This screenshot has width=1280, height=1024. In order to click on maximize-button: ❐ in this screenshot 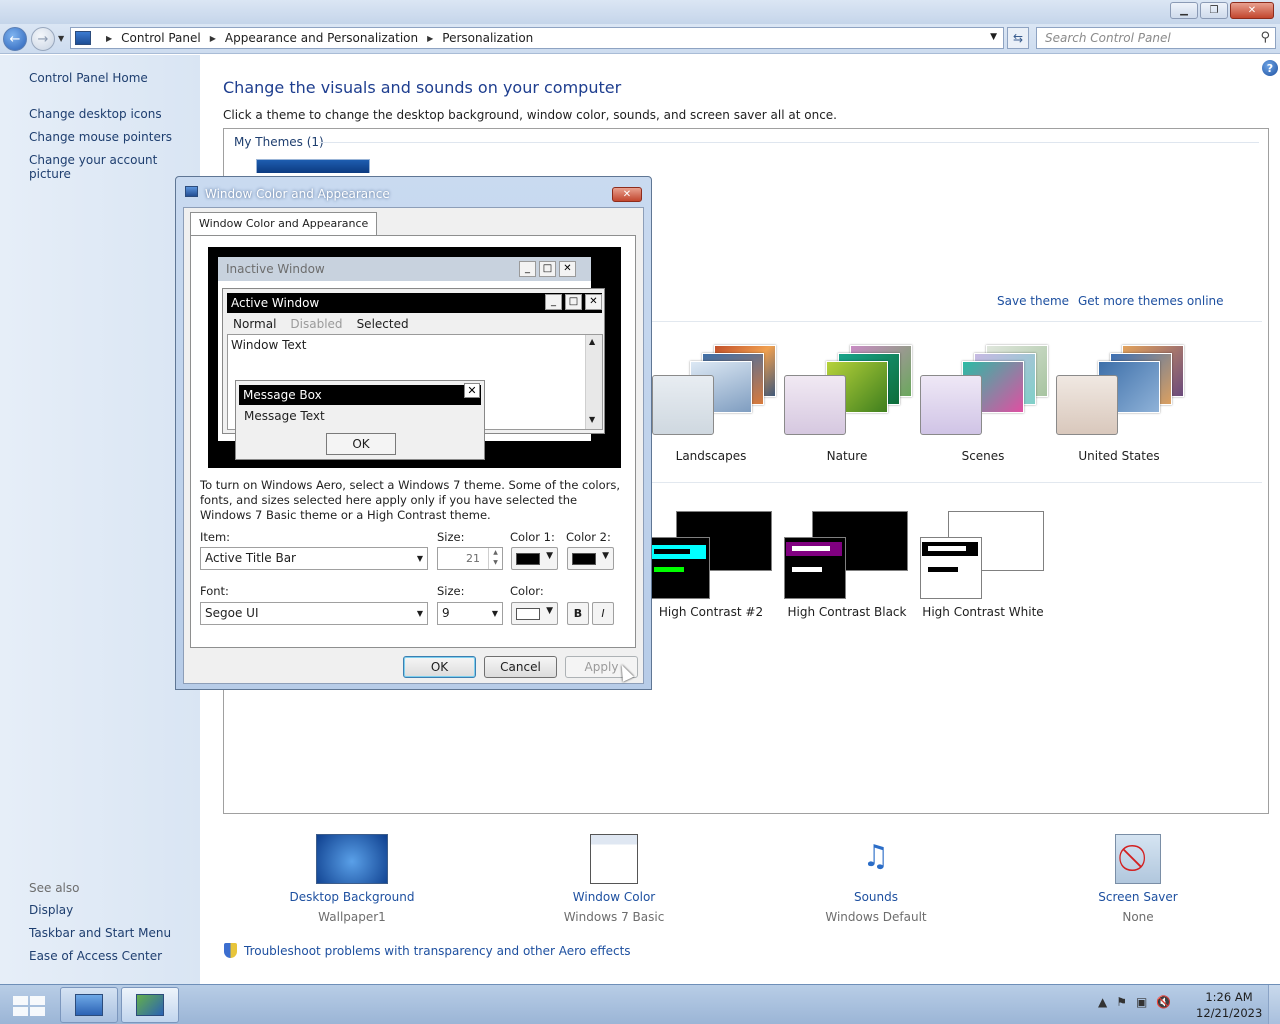, I will do `click(1214, 10)`.